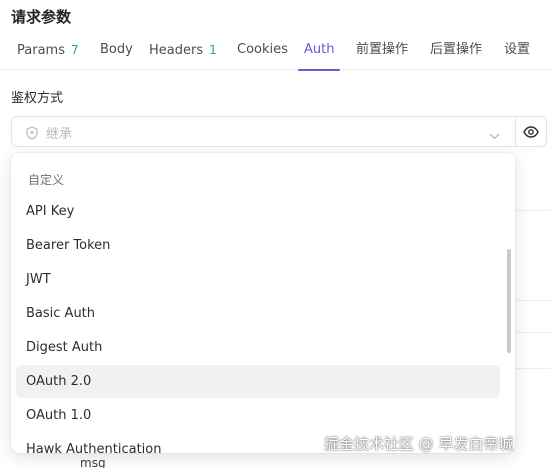  I want to click on tab-label: 设置, so click(517, 49).